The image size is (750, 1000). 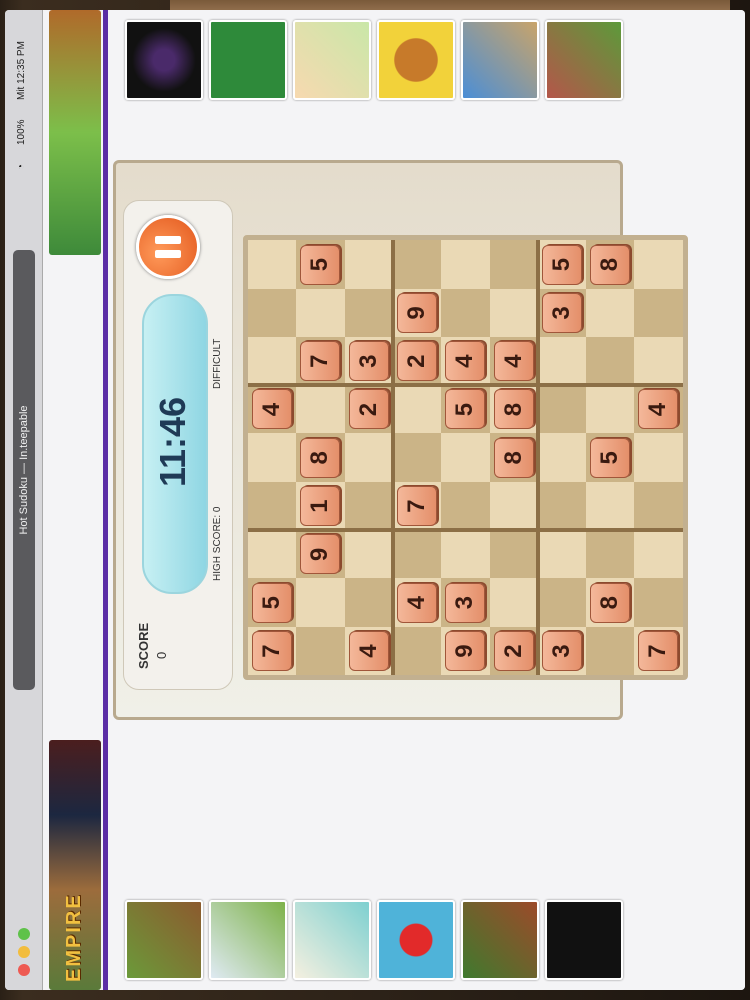 I want to click on game-thumb-dark-puzzle, so click(x=584, y=940).